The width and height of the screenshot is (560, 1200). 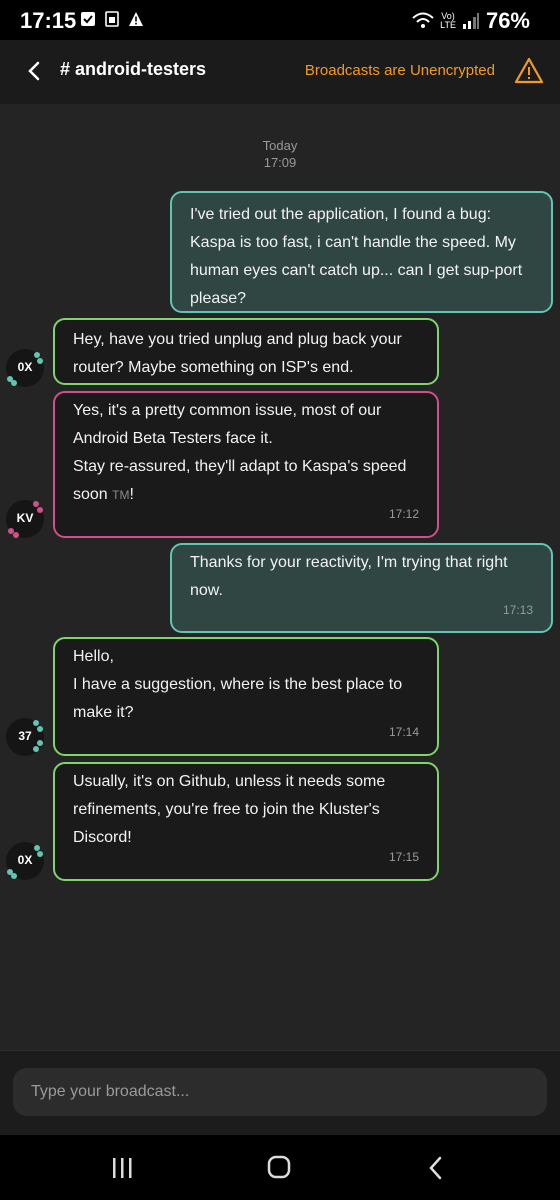 I want to click on back-icon, so click(x=436, y=1168).